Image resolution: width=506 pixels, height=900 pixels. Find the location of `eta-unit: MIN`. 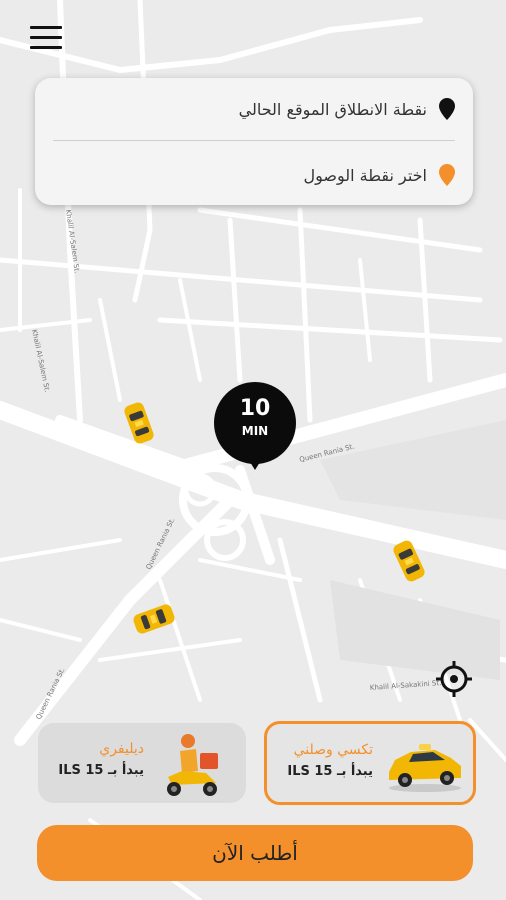

eta-unit: MIN is located at coordinates (255, 431).